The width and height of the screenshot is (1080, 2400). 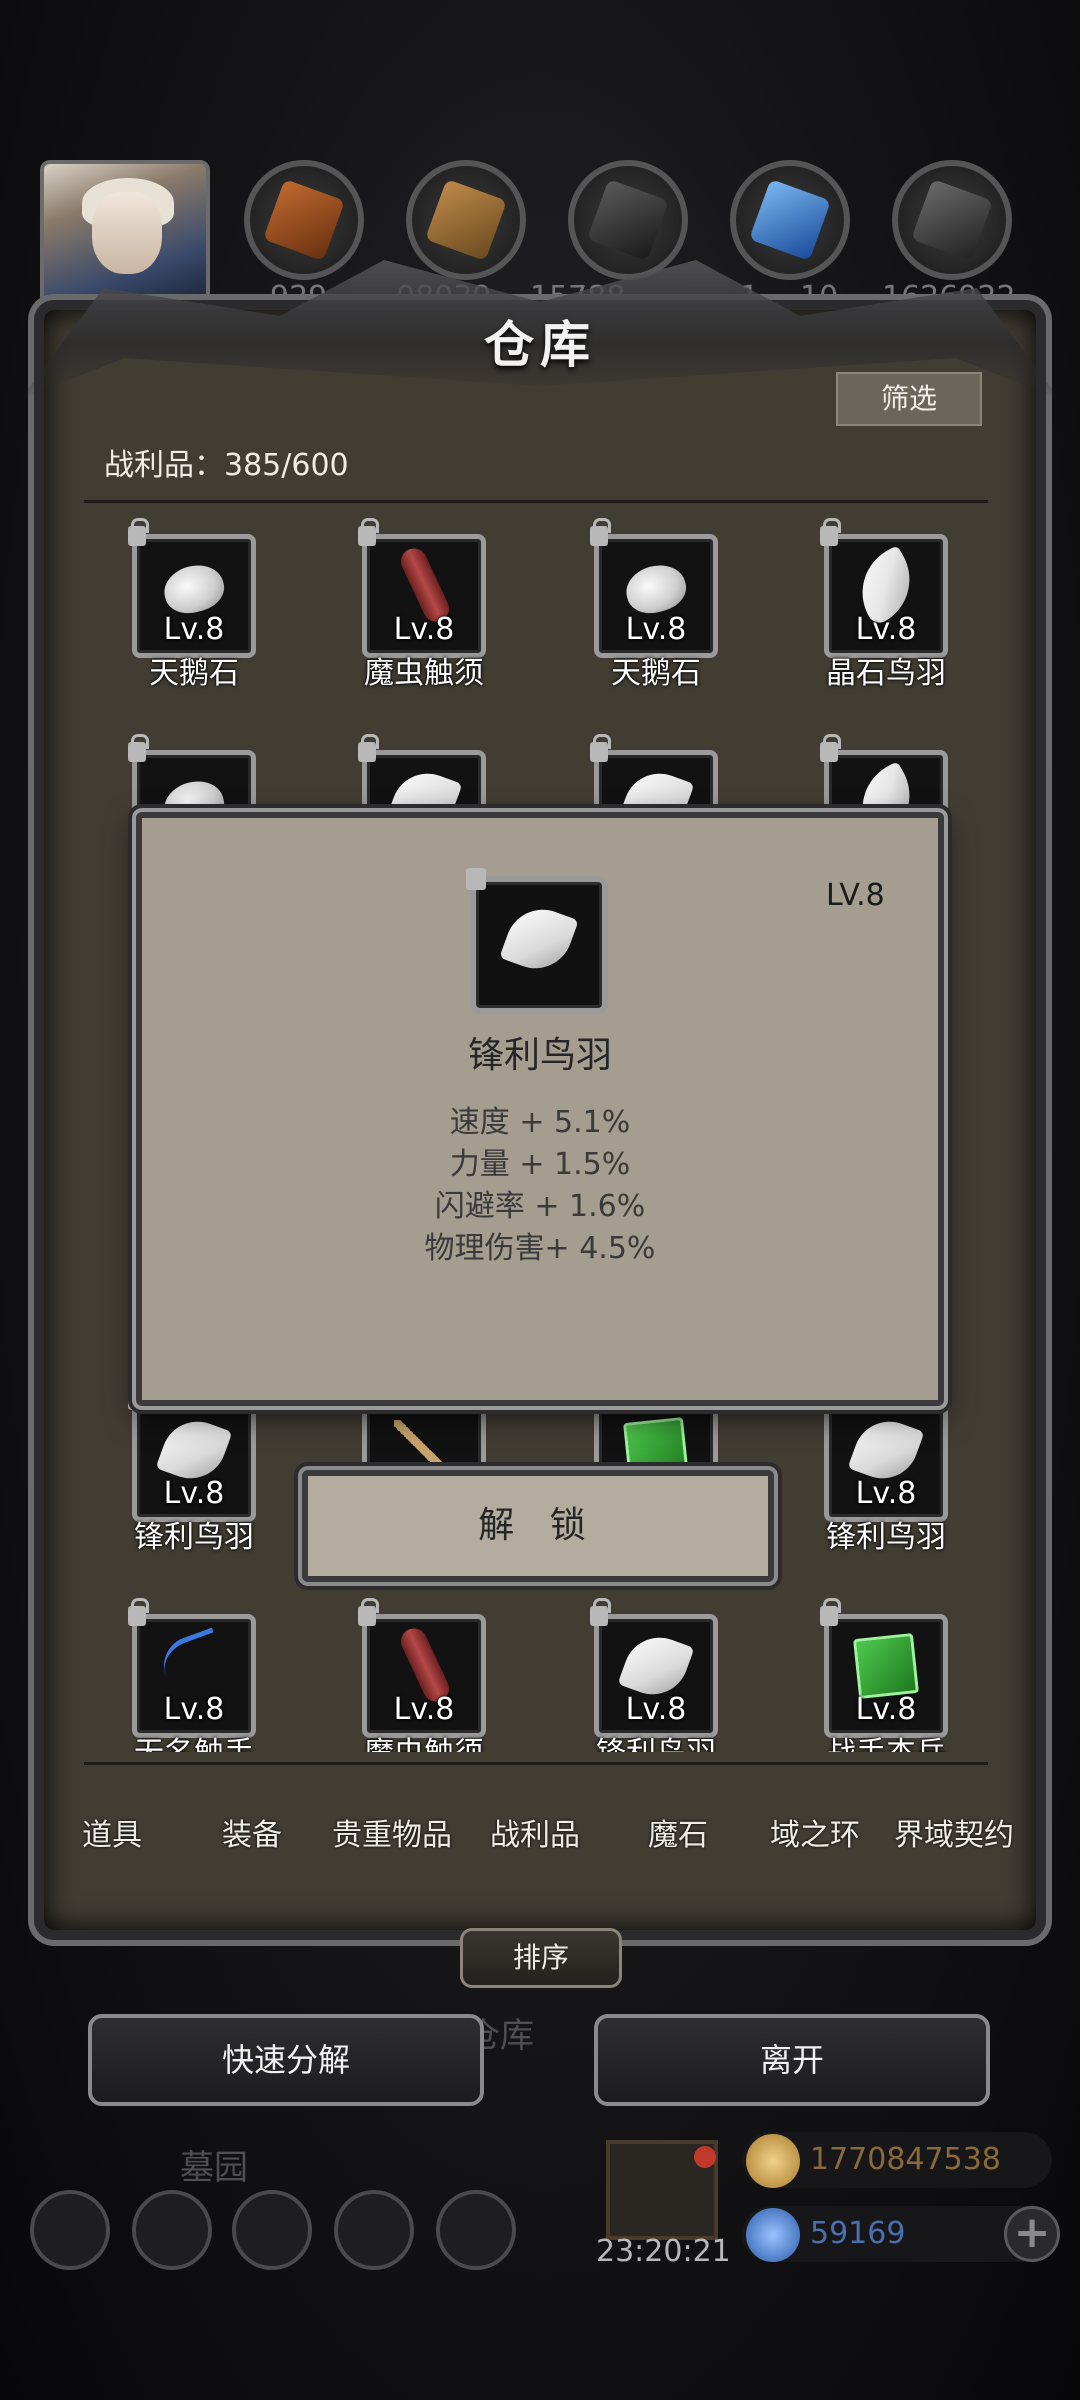 I want to click on quick-decompose-button: 快速分解, so click(x=286, y=2060).